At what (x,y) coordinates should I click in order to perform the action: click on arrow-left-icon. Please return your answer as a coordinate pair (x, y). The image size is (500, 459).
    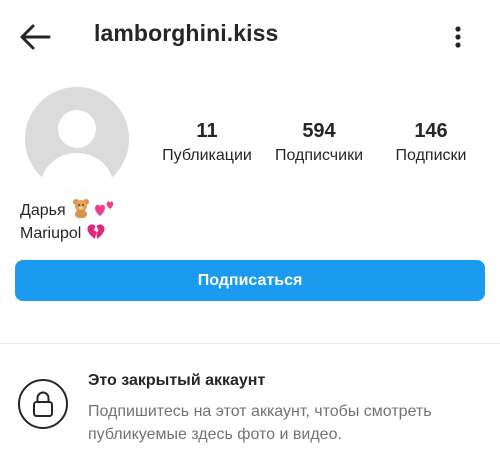
    Looking at the image, I should click on (35, 37).